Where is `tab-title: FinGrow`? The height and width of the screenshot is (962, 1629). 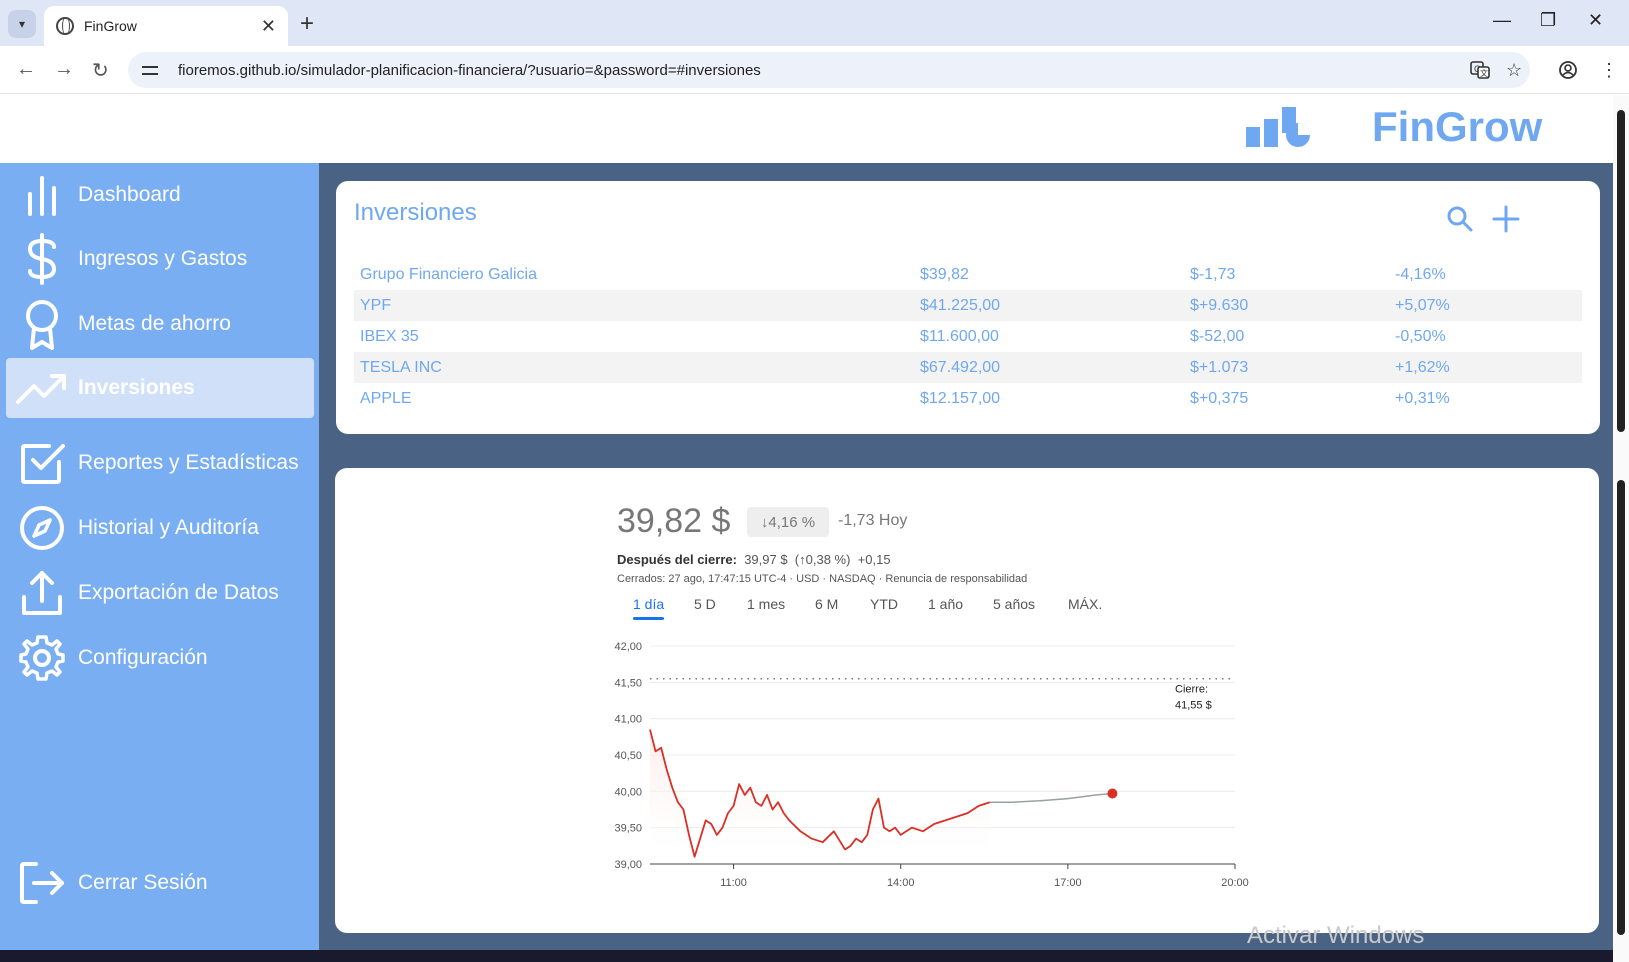 tab-title: FinGrow is located at coordinates (110, 26).